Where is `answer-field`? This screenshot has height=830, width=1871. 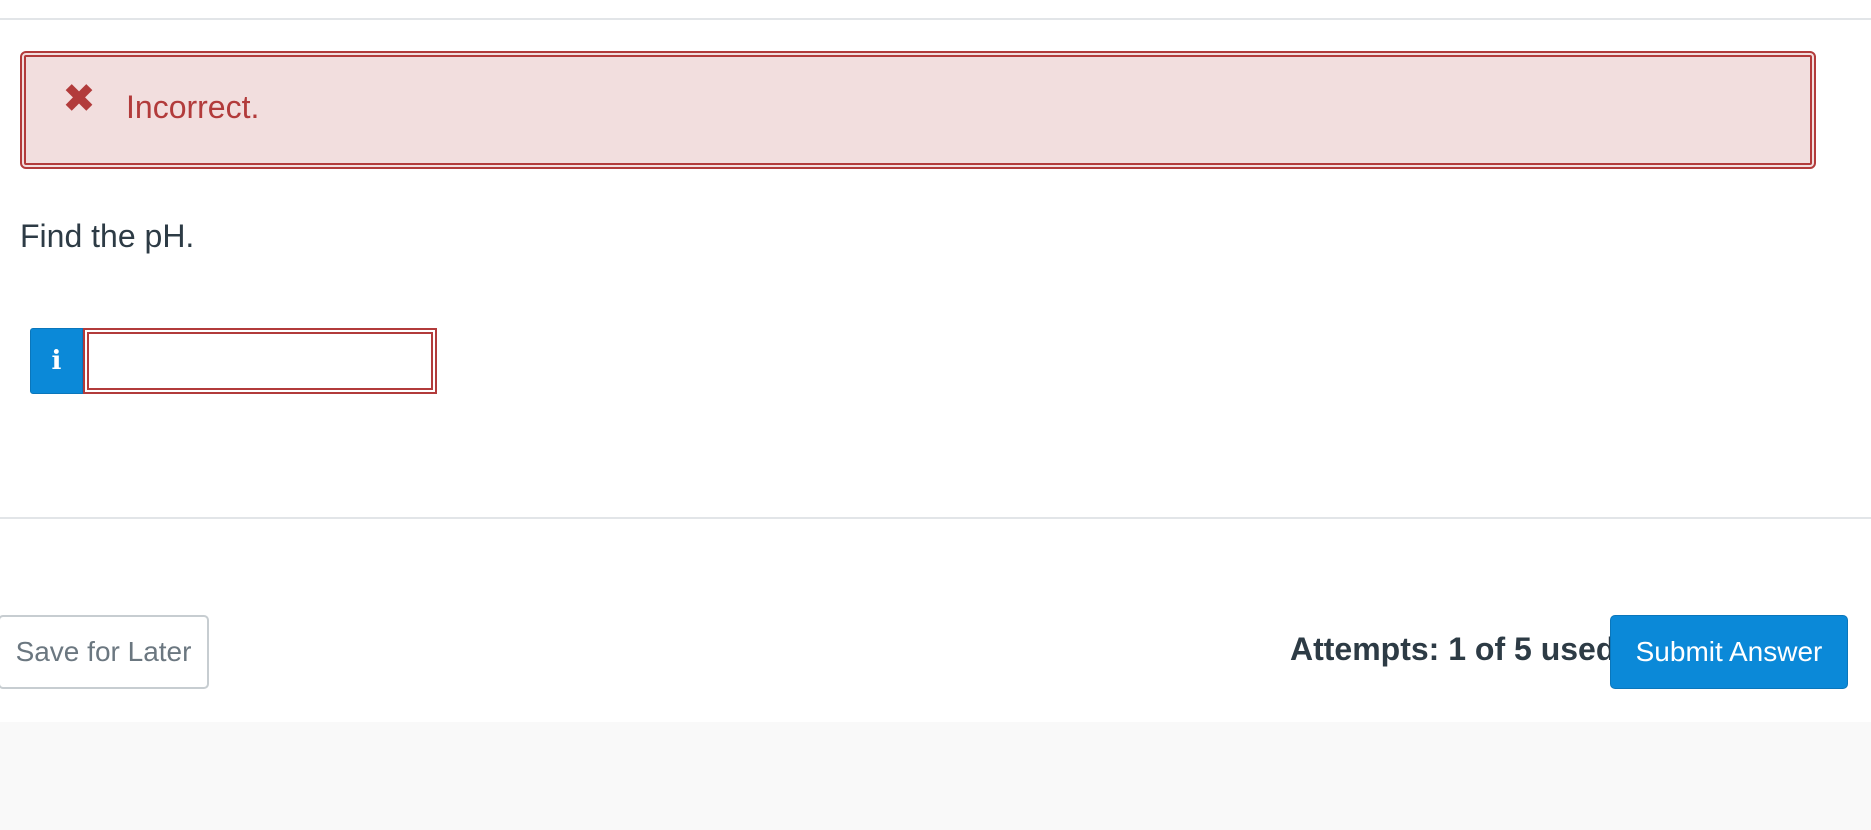
answer-field is located at coordinates (260, 361).